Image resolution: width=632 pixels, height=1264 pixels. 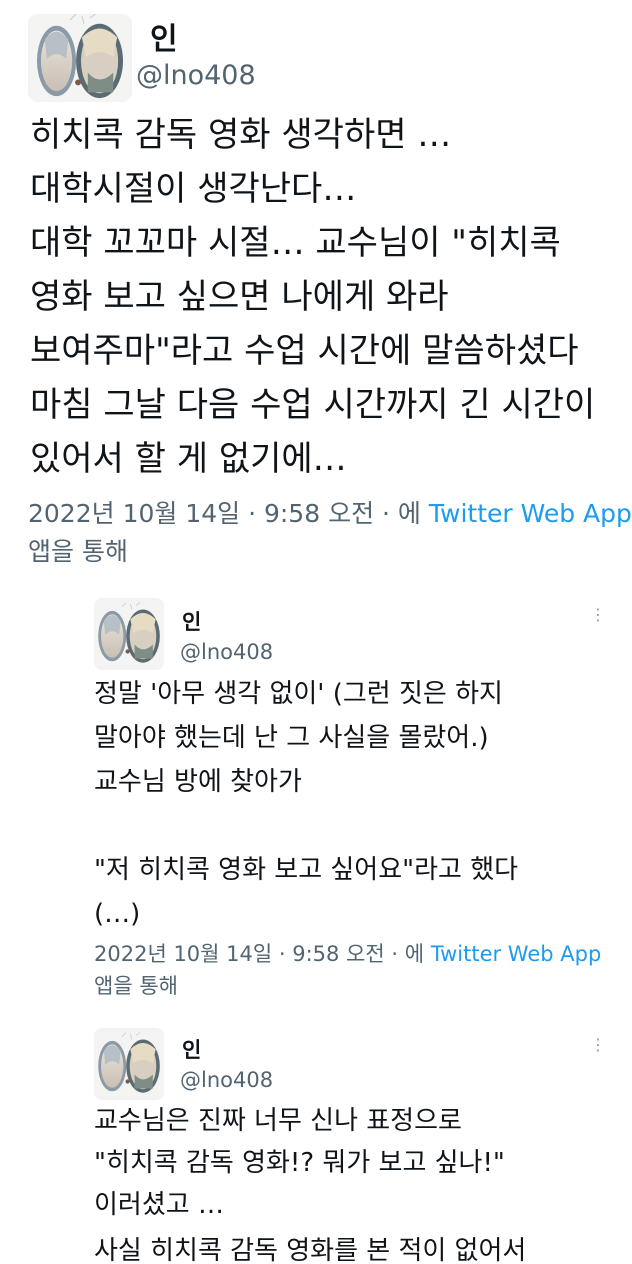 What do you see at coordinates (313, 405) in the screenshot?
I see `tweet-text-line: 마침 그날 다음 수업 시간까지 긴 시간이` at bounding box center [313, 405].